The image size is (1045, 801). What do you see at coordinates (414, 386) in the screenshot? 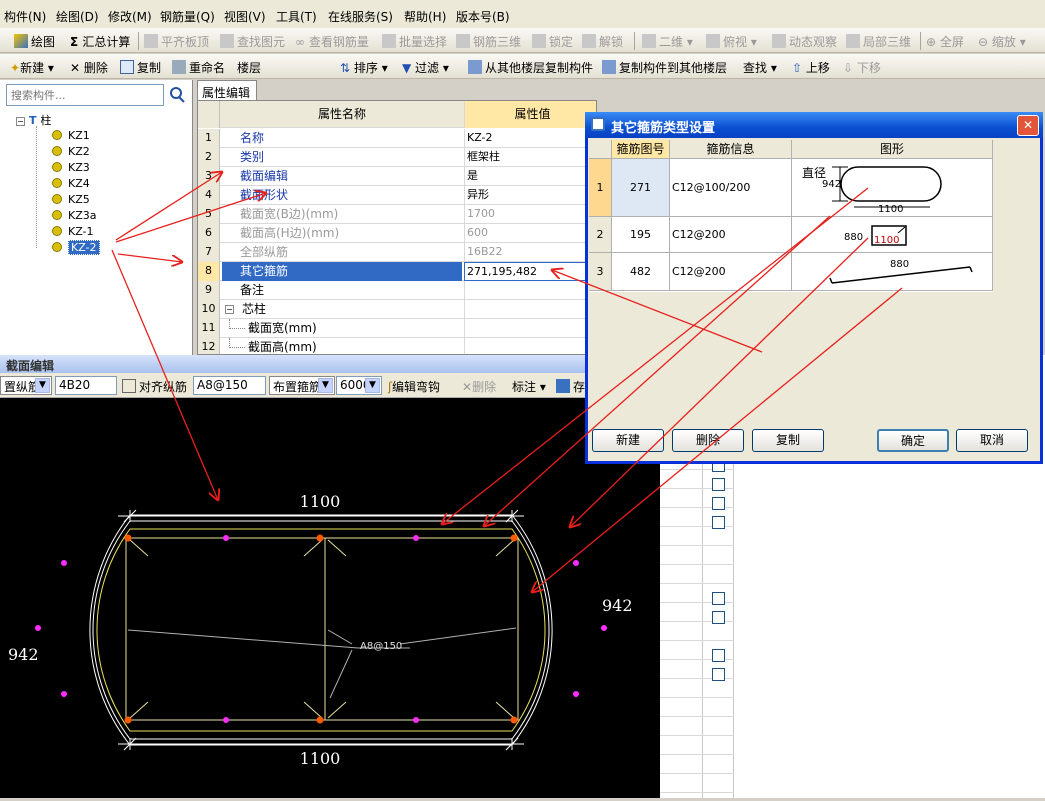
I see `edit-hook-button: ʃ编辑弯钩` at bounding box center [414, 386].